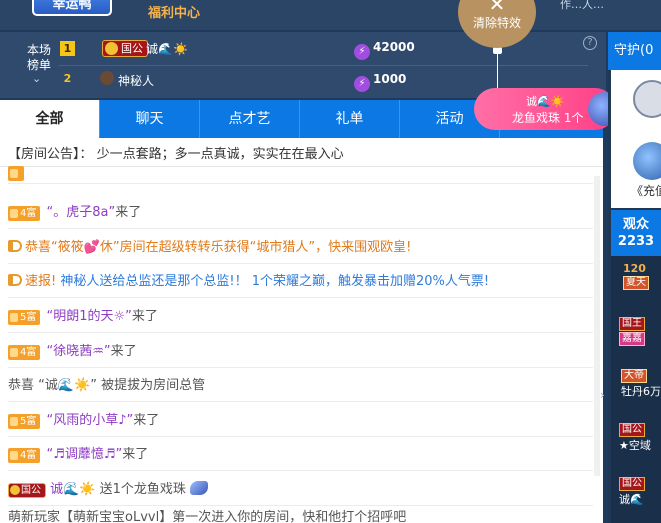  Describe the element at coordinates (72, 489) in the screenshot. I see `user-name-link: 诚🌊☀️` at that location.